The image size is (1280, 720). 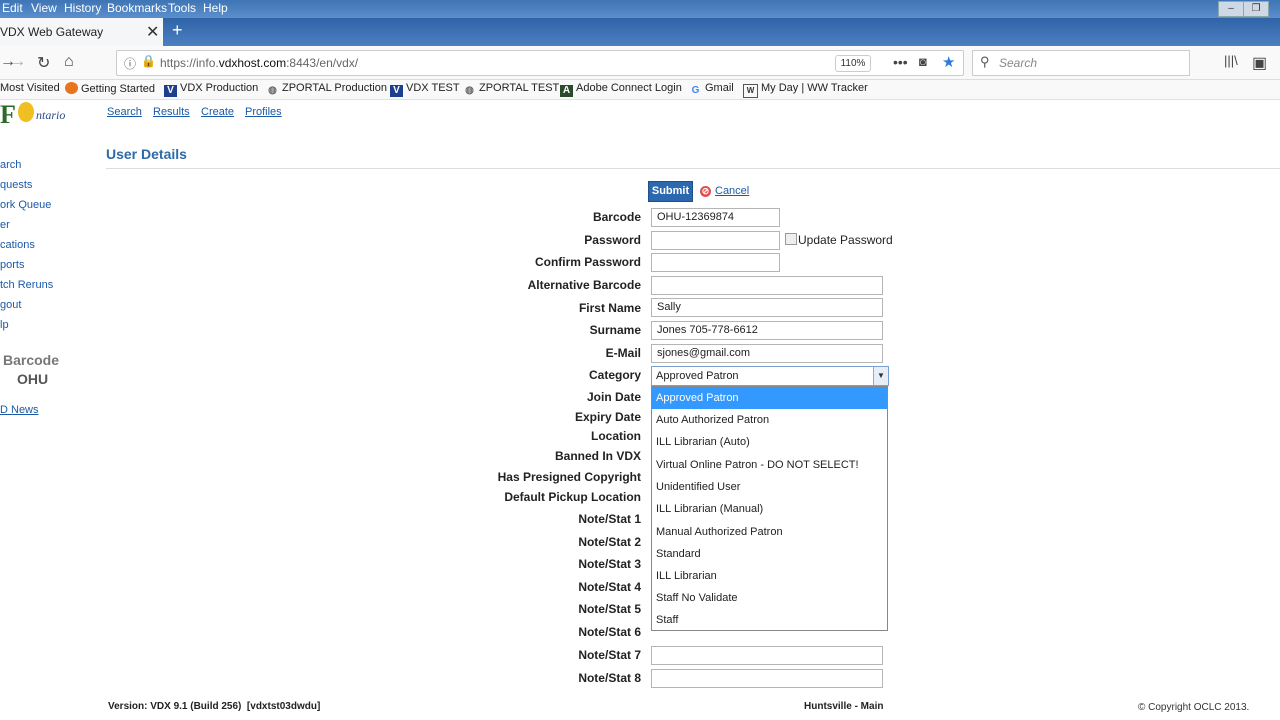 I want to click on expiry-date-label: Expiry Date, so click(x=607, y=417).